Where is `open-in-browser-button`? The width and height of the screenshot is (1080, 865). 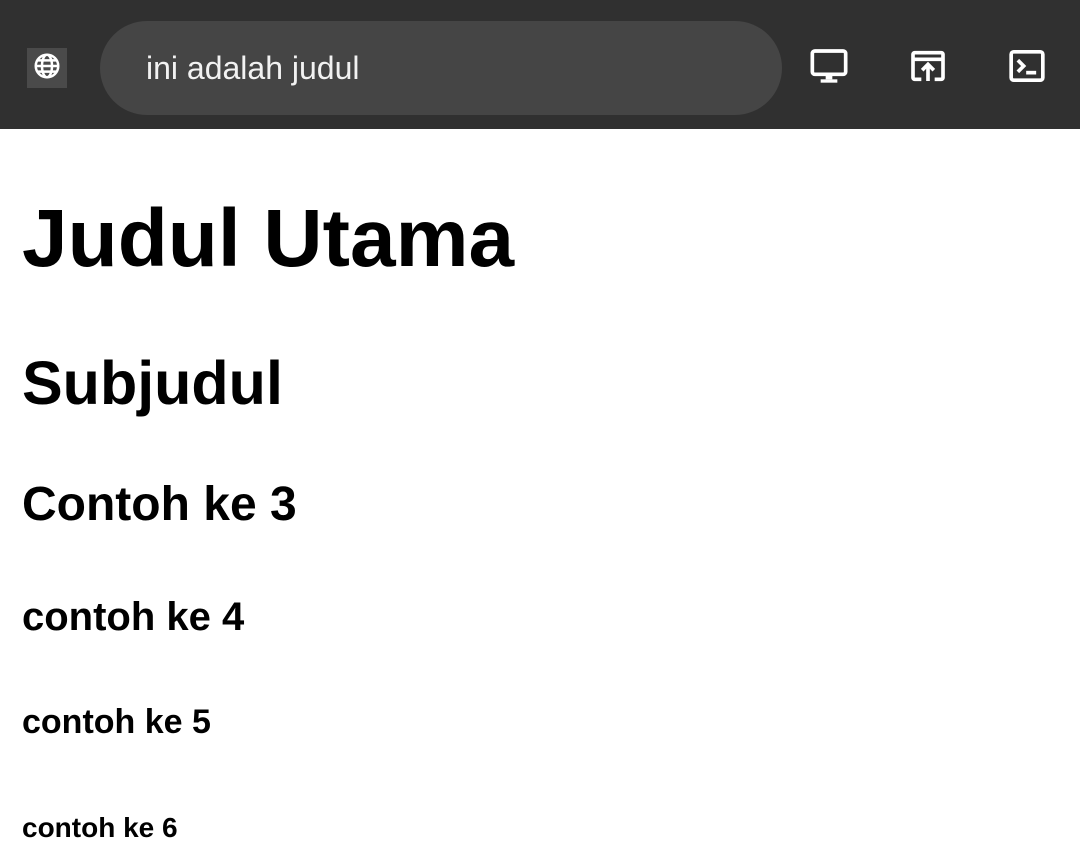 open-in-browser-button is located at coordinates (928, 68).